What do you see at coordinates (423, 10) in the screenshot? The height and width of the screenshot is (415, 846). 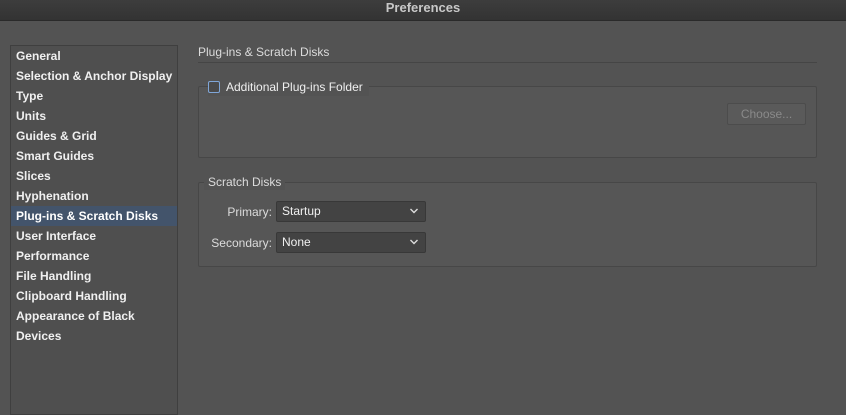 I see `window-title: Preferences` at bounding box center [423, 10].